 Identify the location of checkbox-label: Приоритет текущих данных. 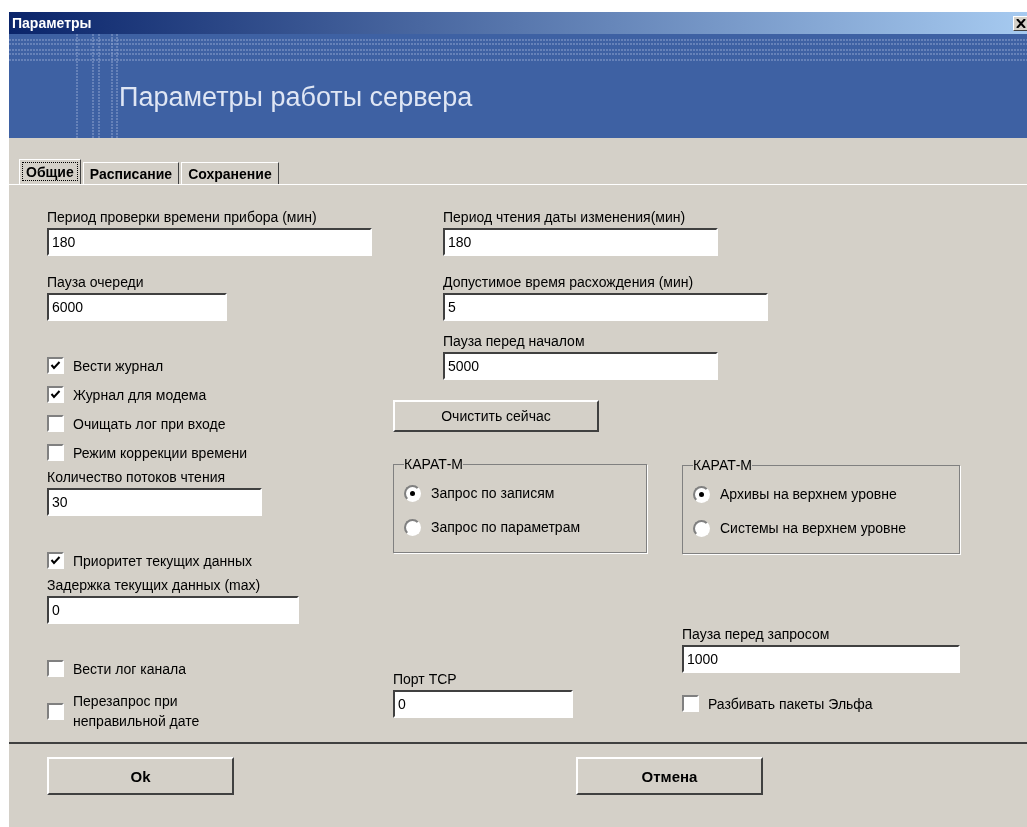
(162, 561).